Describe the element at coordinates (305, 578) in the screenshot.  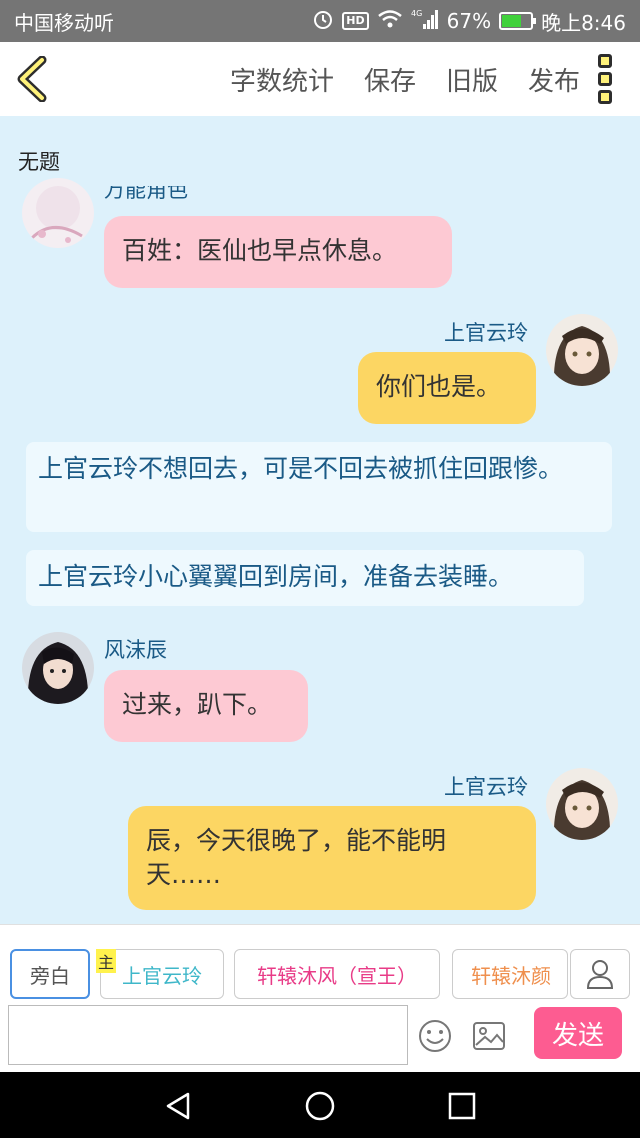
I see `narration-block: 上官云玲小心翼翼回到房间，准备去装睡。` at that location.